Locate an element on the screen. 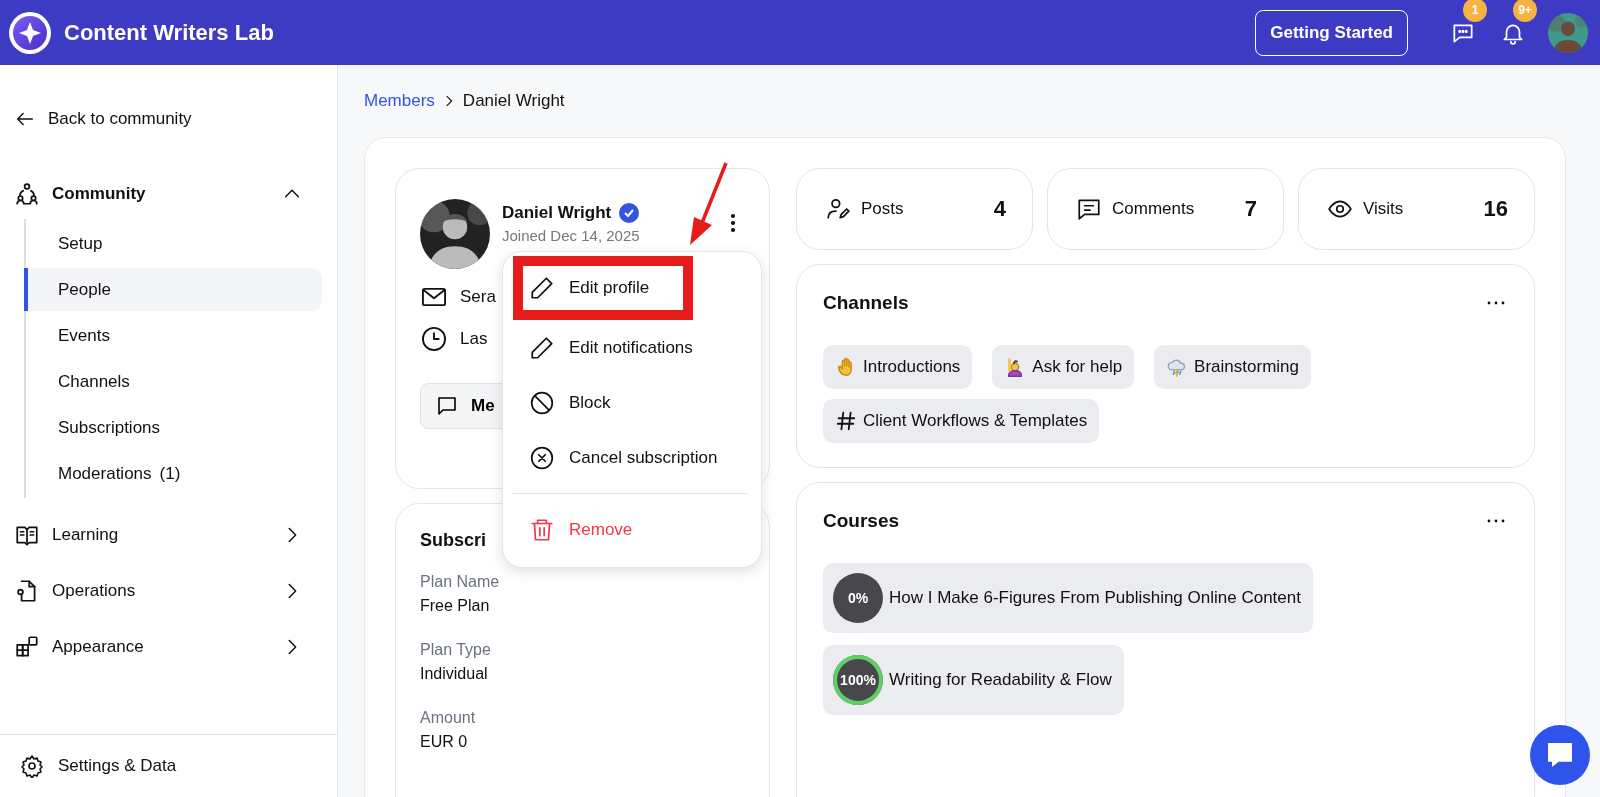  menu-item: Edit notifications is located at coordinates (630, 347).